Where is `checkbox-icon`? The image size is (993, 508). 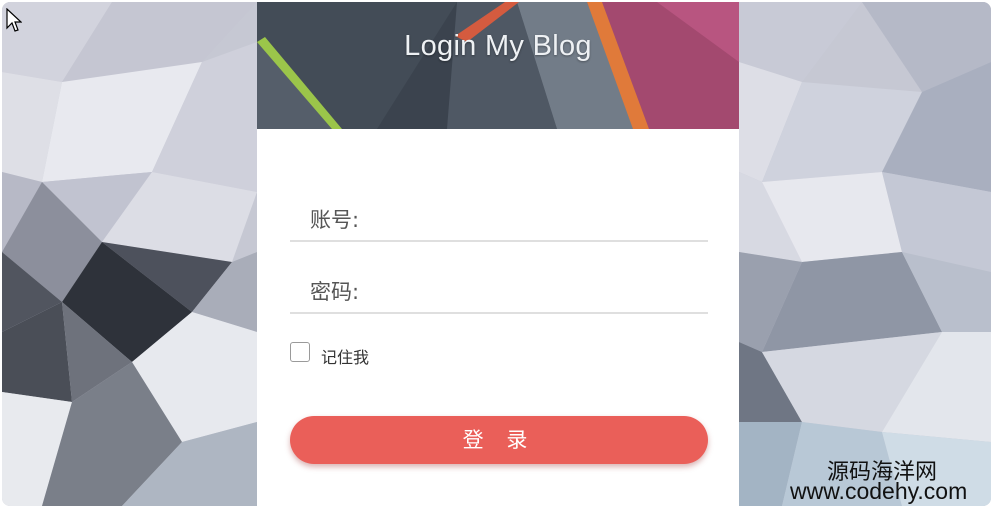
checkbox-icon is located at coordinates (300, 352).